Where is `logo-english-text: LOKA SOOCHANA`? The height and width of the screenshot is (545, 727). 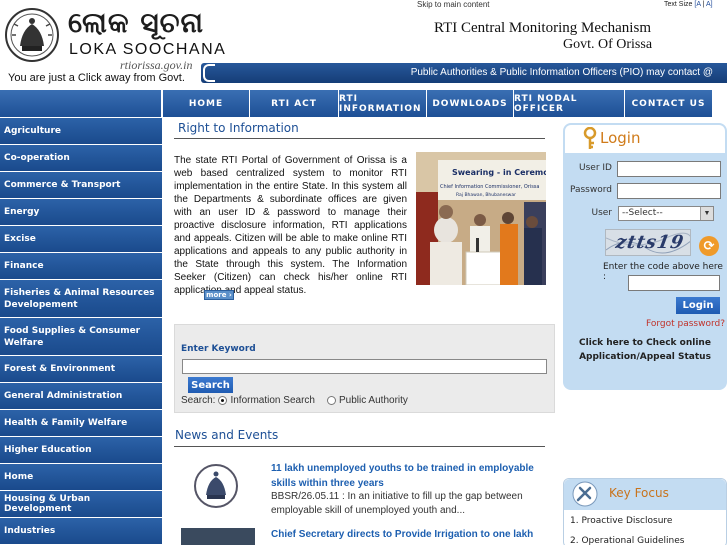
logo-english-text: LOKA SOOCHANA is located at coordinates (148, 49).